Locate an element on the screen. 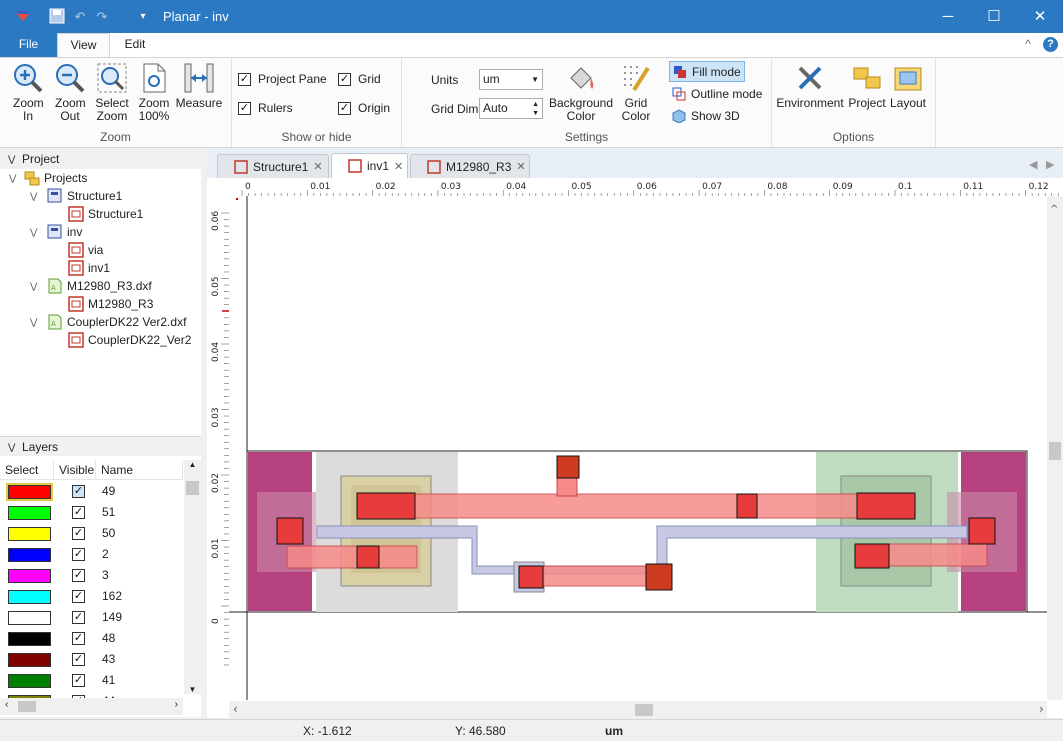 This screenshot has height=741, width=1063. tree-node-coupler-ver2: CouplerDK22_Ver2 is located at coordinates (129, 340).